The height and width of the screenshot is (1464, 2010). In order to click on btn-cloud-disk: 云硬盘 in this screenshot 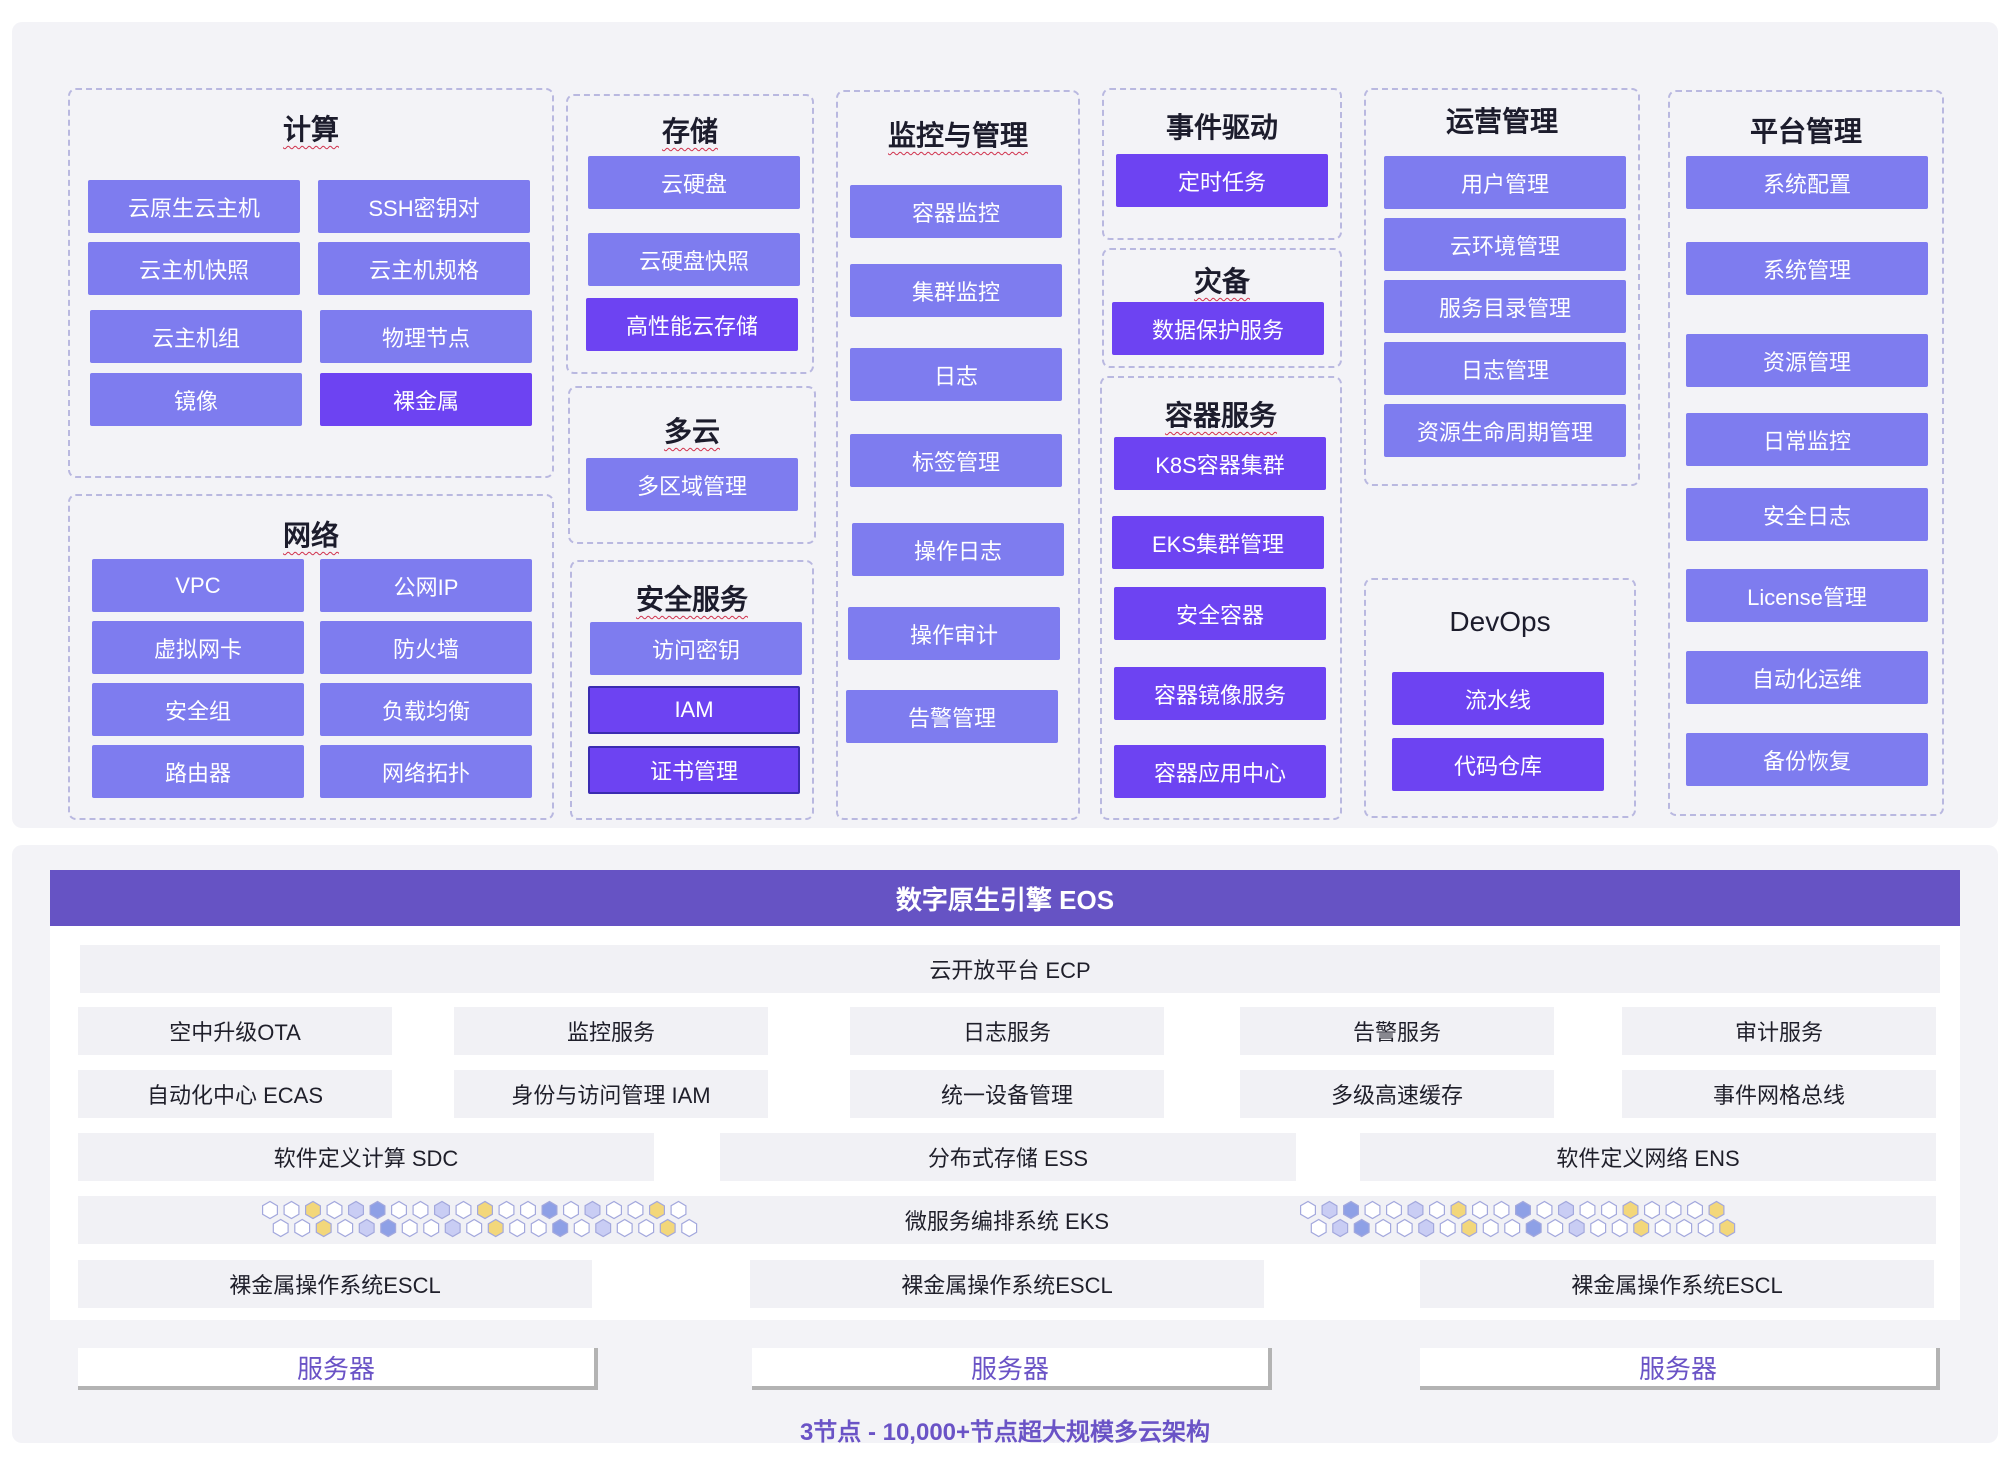, I will do `click(694, 182)`.